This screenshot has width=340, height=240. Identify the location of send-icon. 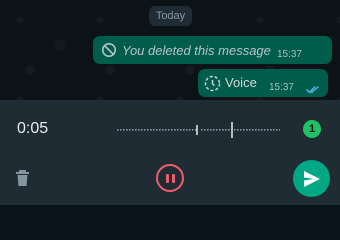
(312, 179).